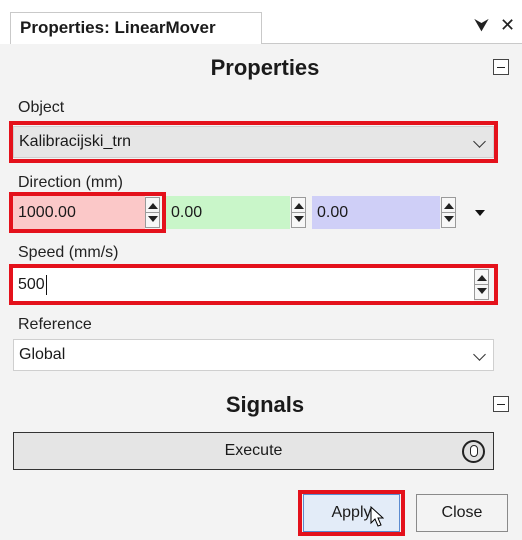 The height and width of the screenshot is (540, 522). I want to click on object-value: Kalibracijski_trn, so click(75, 141).